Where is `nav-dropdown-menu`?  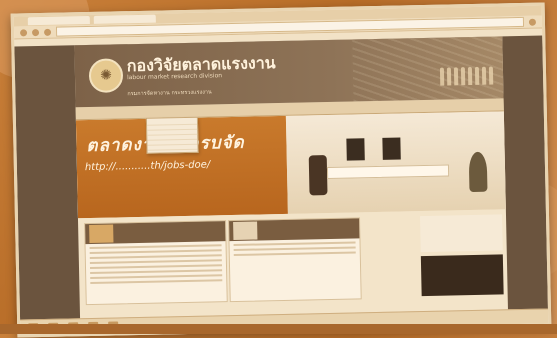
nav-dropdown-menu is located at coordinates (172, 135).